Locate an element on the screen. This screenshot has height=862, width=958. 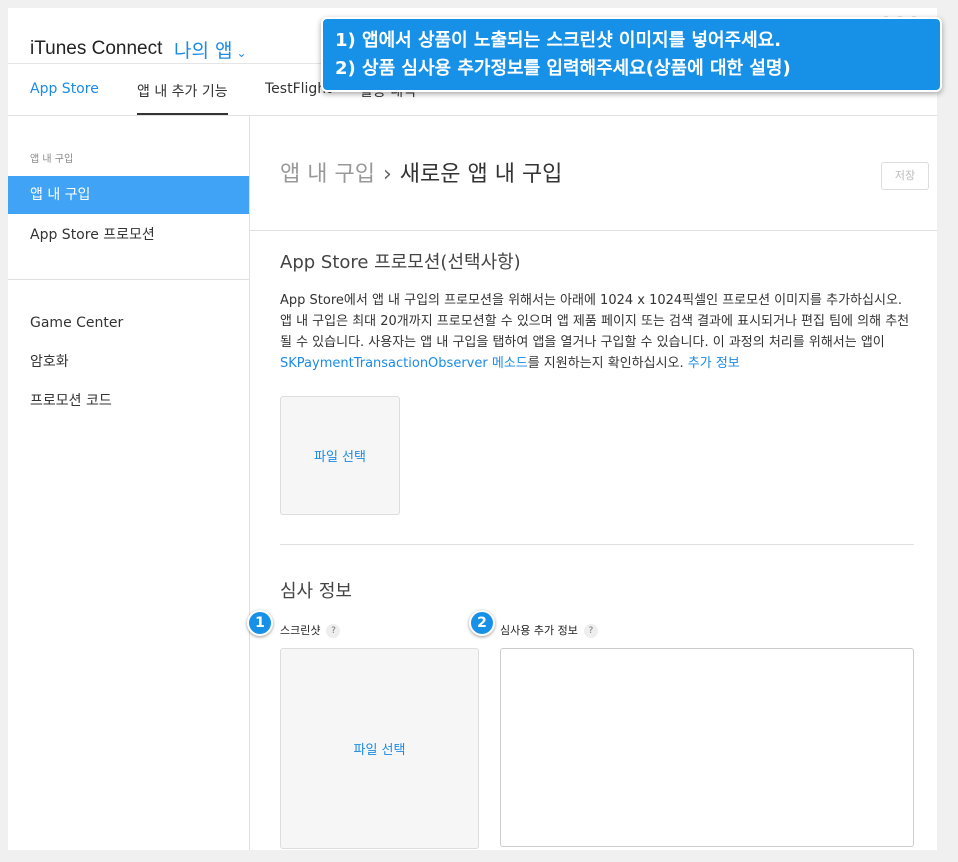
review-notes-label: 심사용 추가 정보? is located at coordinates (549, 630).